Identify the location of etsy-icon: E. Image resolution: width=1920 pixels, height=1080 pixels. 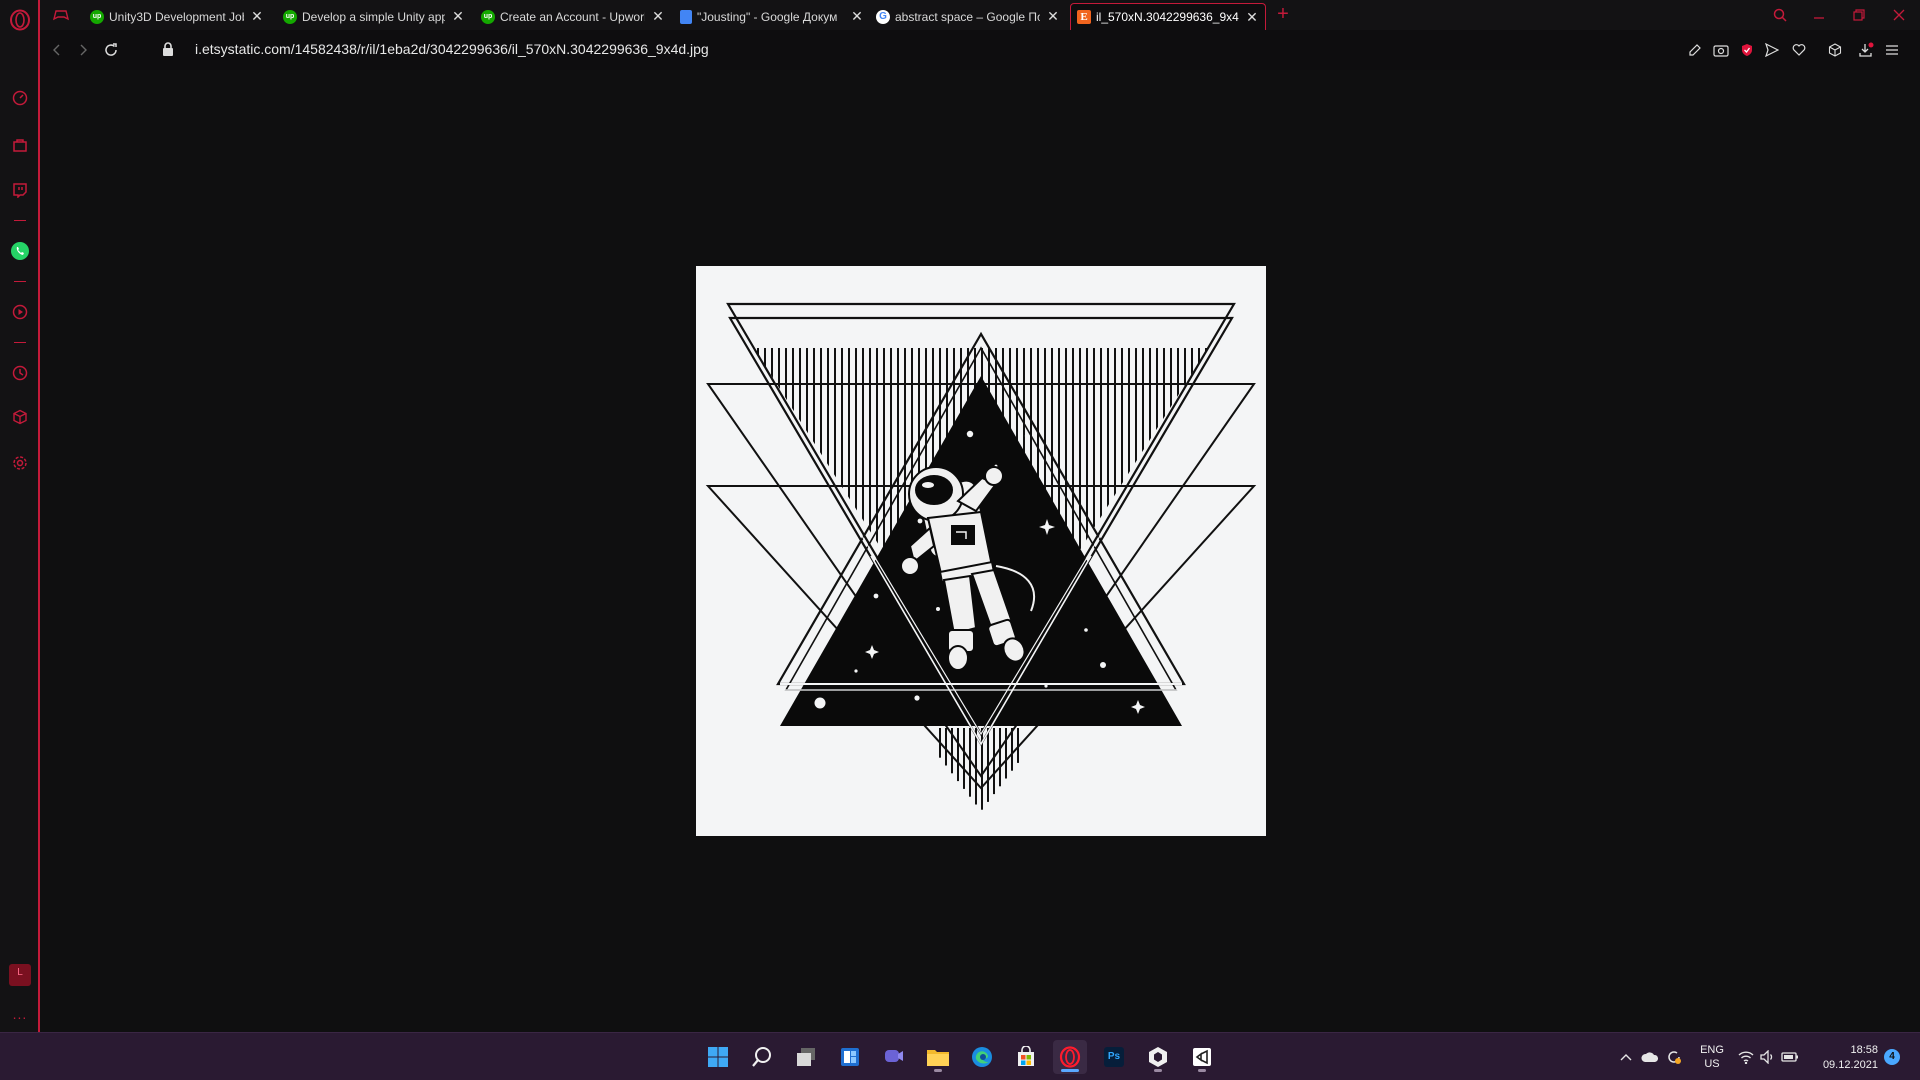
(1084, 17).